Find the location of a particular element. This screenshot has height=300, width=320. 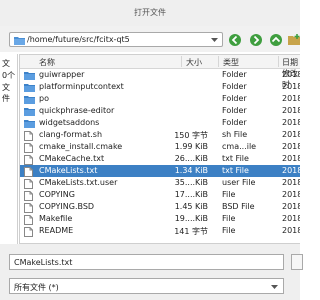

item-size: 26....KiB is located at coordinates (191, 158).